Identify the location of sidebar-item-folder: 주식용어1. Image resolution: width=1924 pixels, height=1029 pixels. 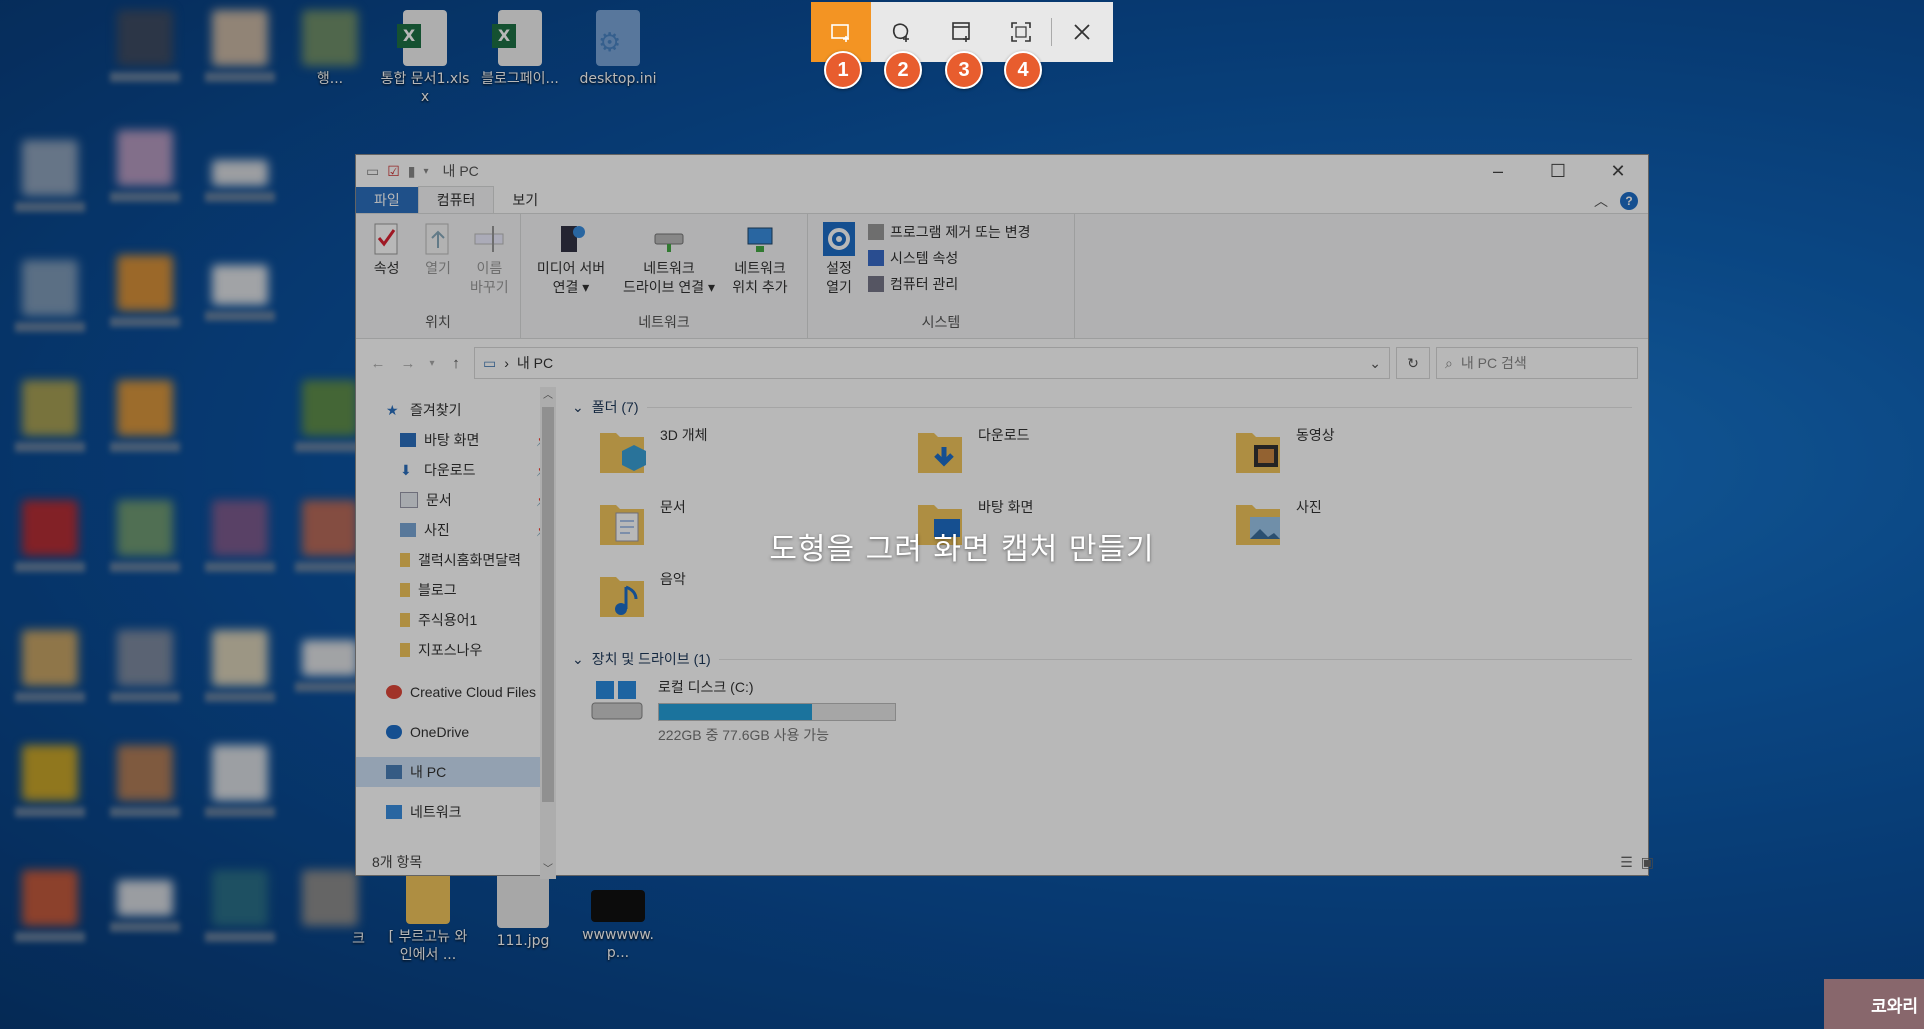
(453, 620).